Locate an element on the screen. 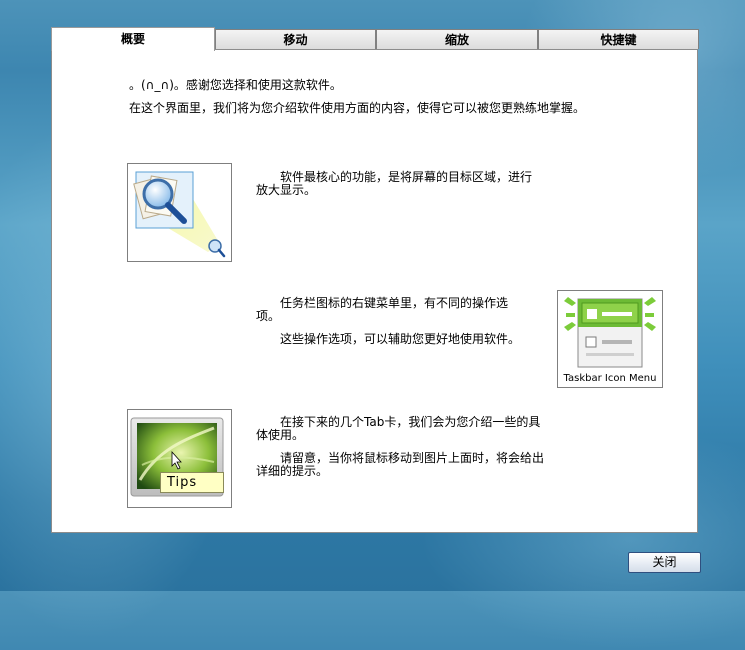 The width and height of the screenshot is (745, 650). section2-text-1: 任务栏图标的右键菜单里，有不同的操作选项。 is located at coordinates (382, 309).